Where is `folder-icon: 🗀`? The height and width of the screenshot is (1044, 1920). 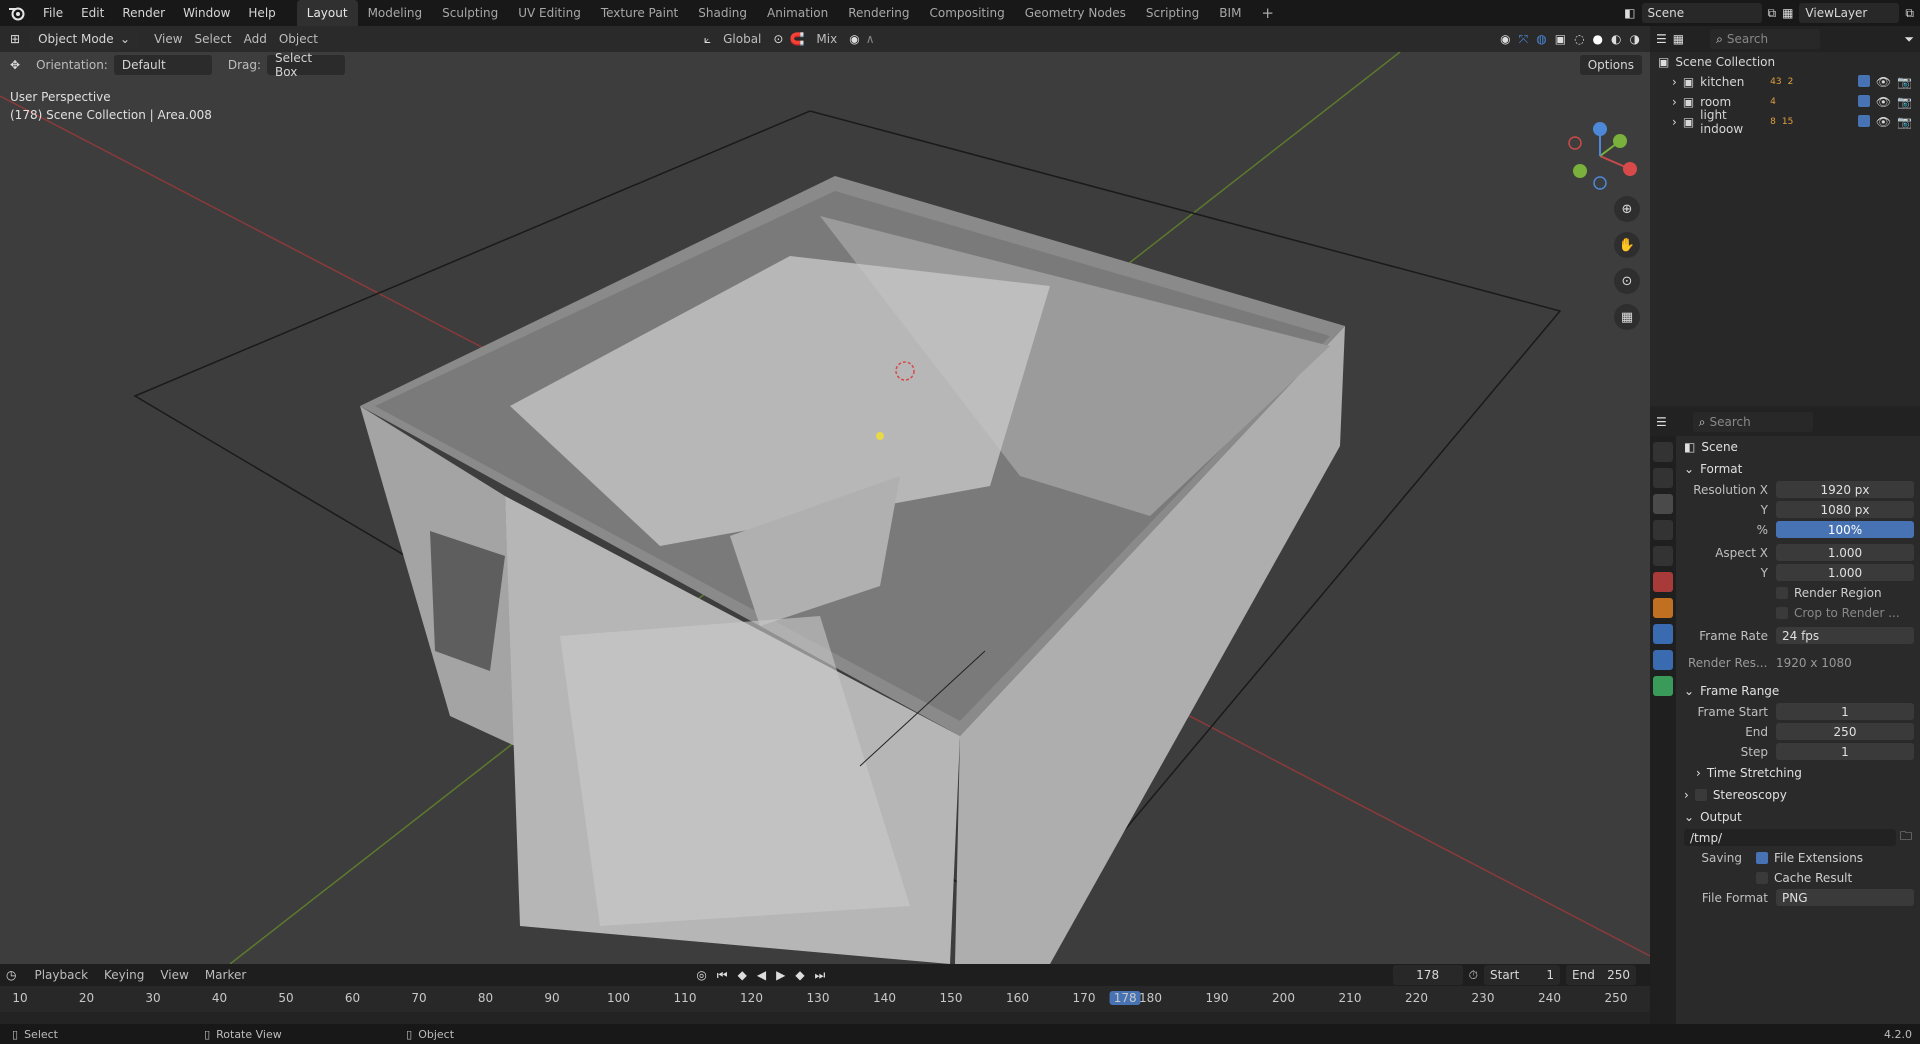
folder-icon: 🗀 is located at coordinates (1909, 837).